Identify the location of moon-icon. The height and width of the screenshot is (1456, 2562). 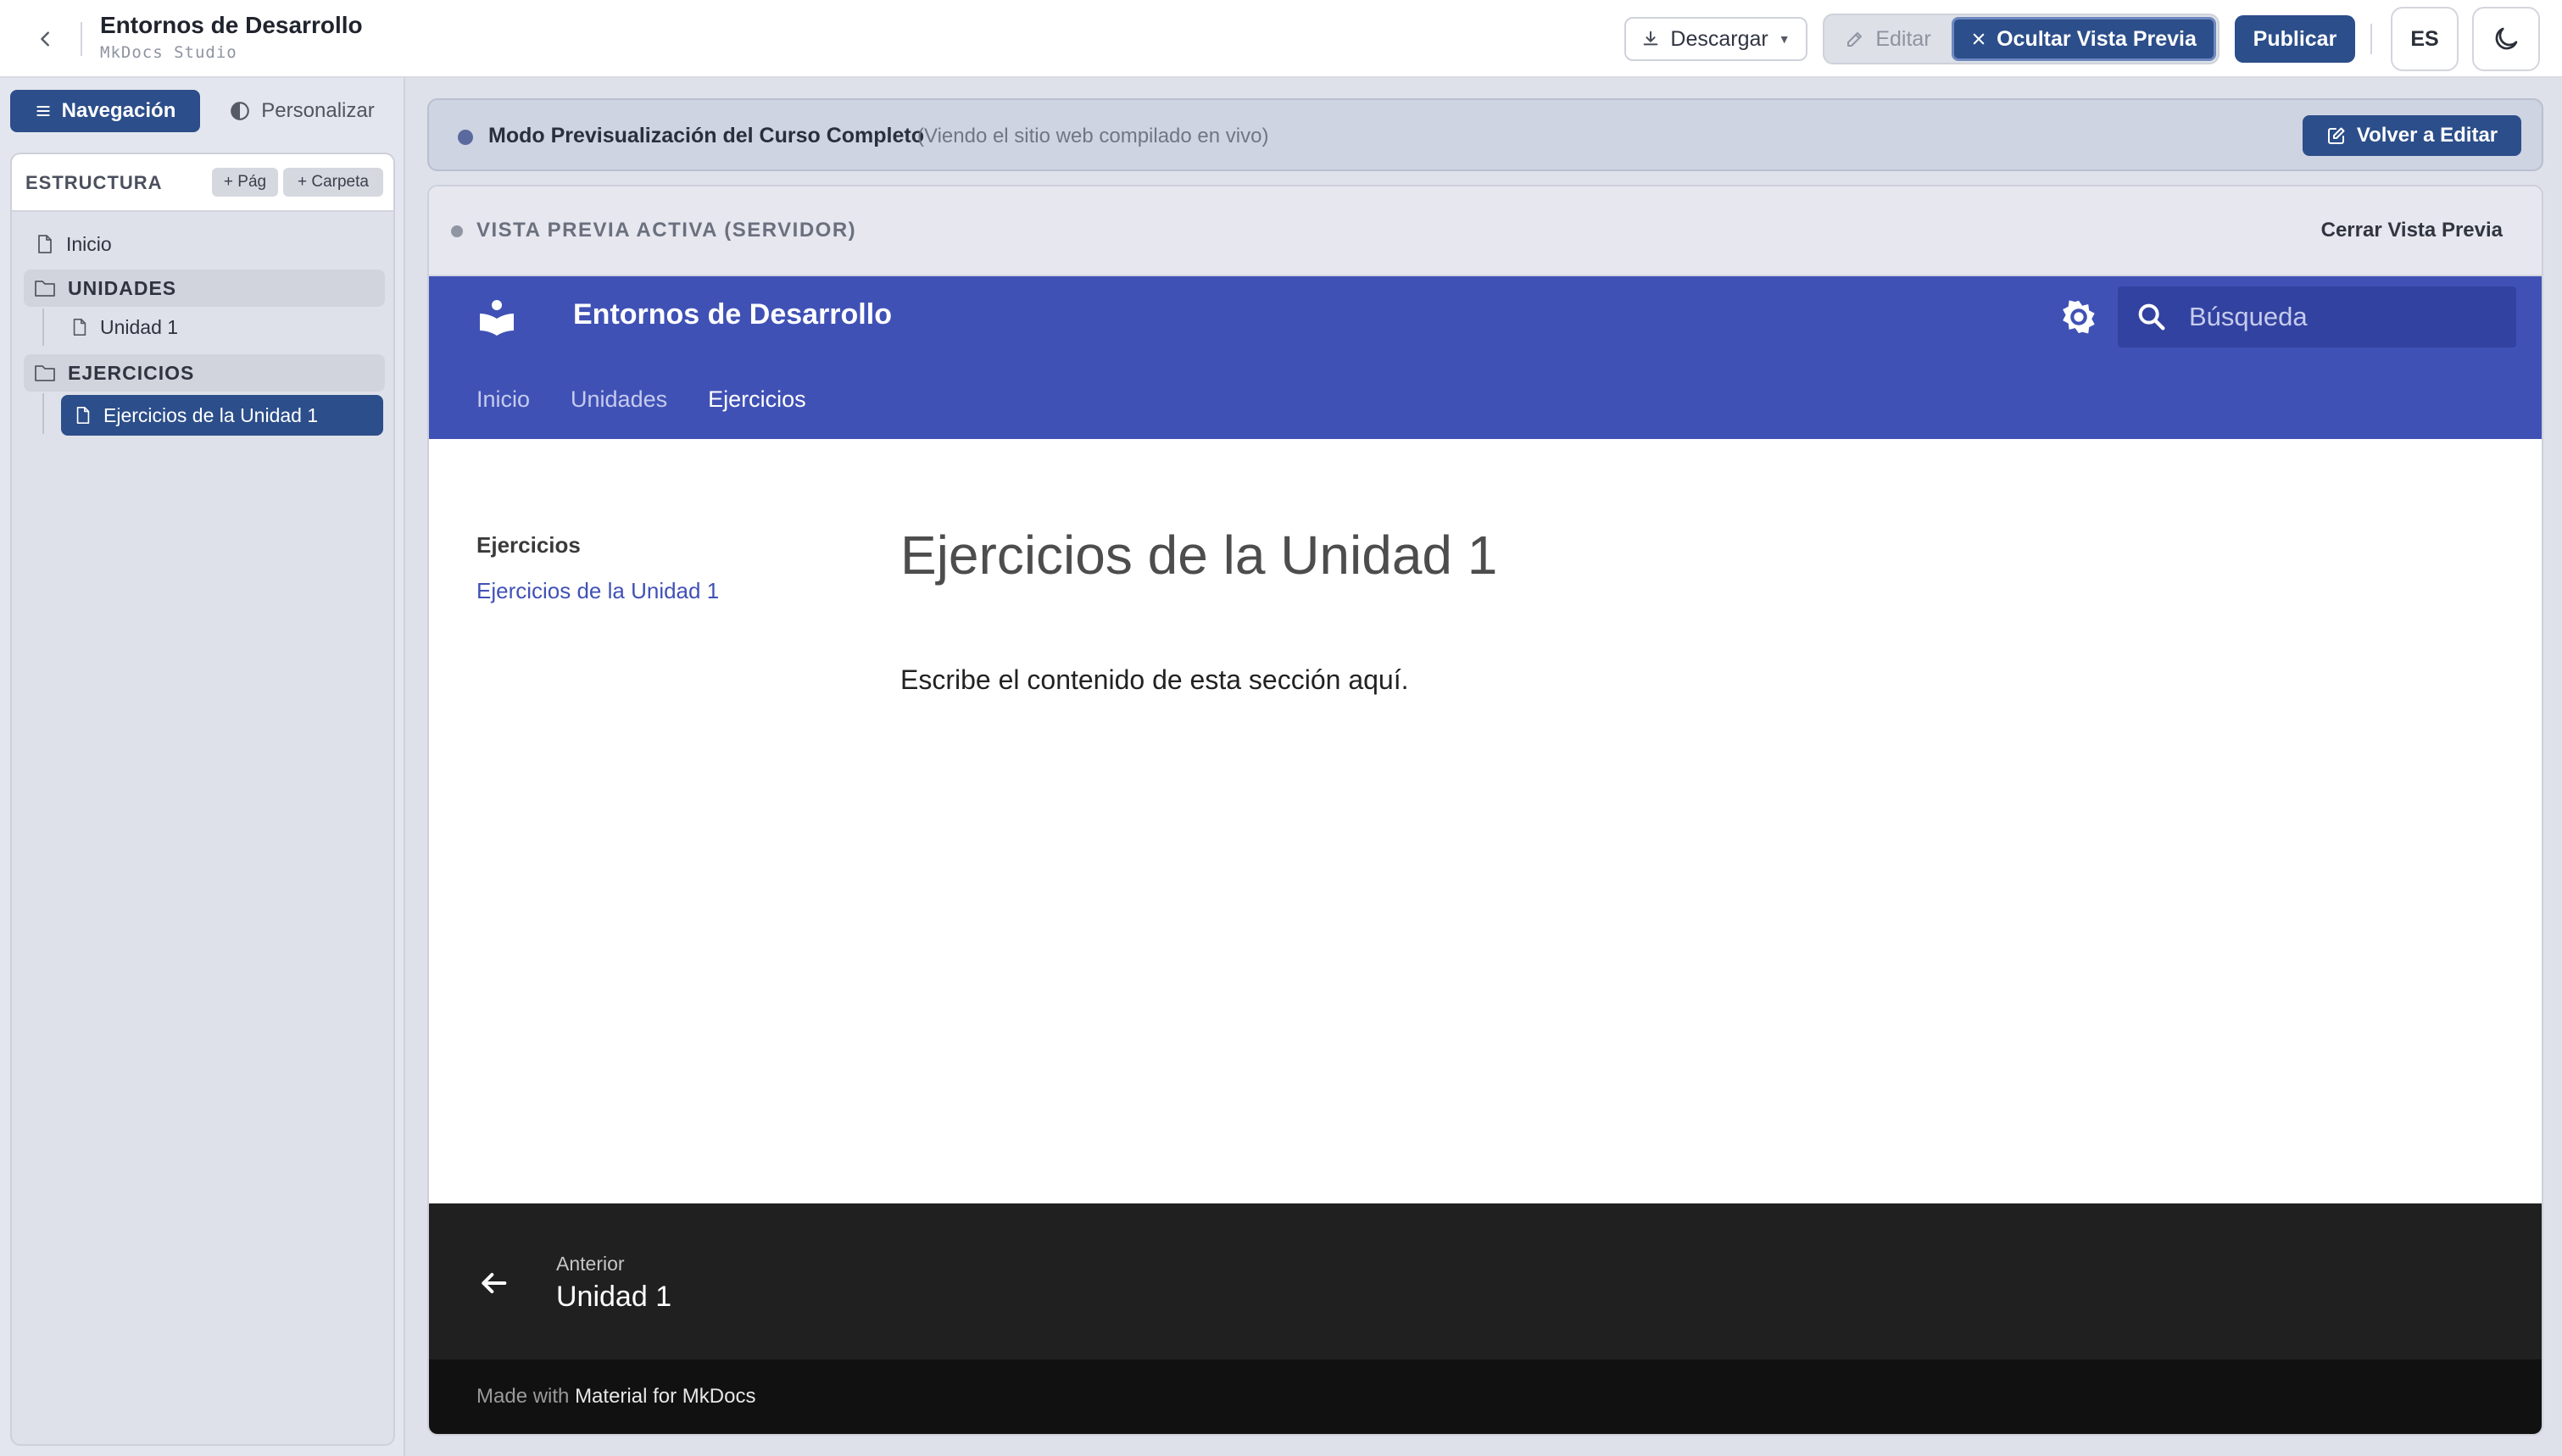
(2506, 38).